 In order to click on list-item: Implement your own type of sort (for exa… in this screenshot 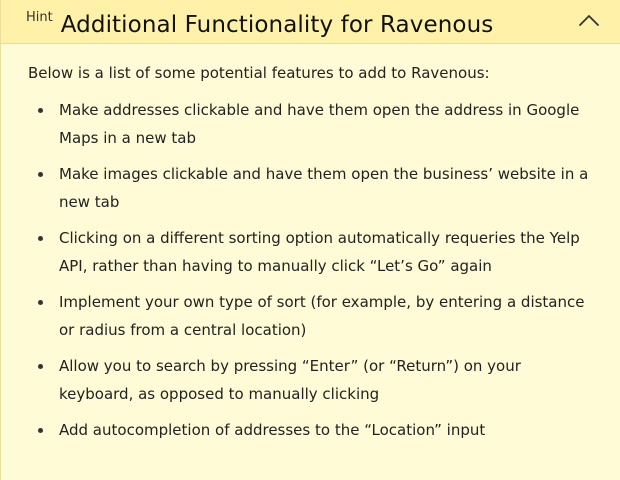, I will do `click(311, 316)`.